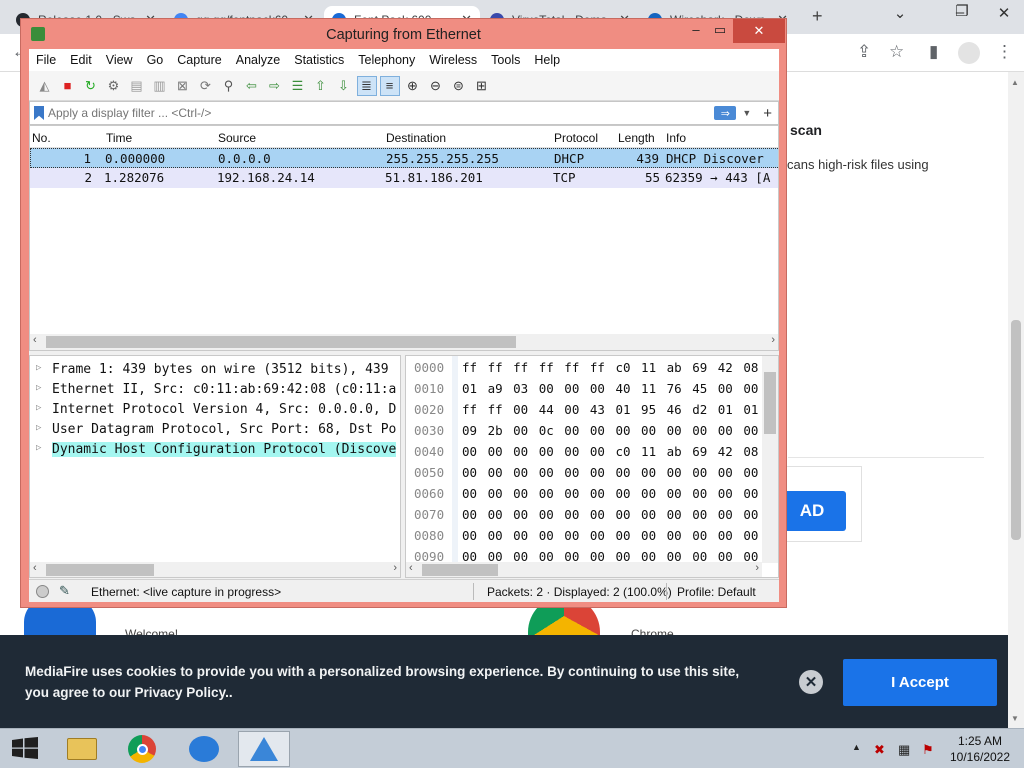 The height and width of the screenshot is (768, 1024). Describe the element at coordinates (321, 86) in the screenshot. I see `first-packet-icon: ⇧` at that location.